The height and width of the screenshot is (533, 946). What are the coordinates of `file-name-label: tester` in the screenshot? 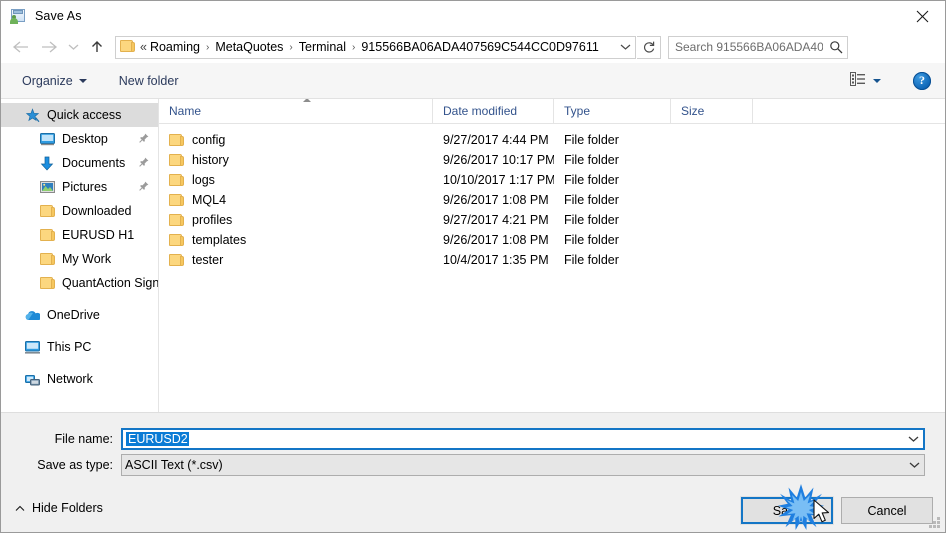 It's located at (208, 260).